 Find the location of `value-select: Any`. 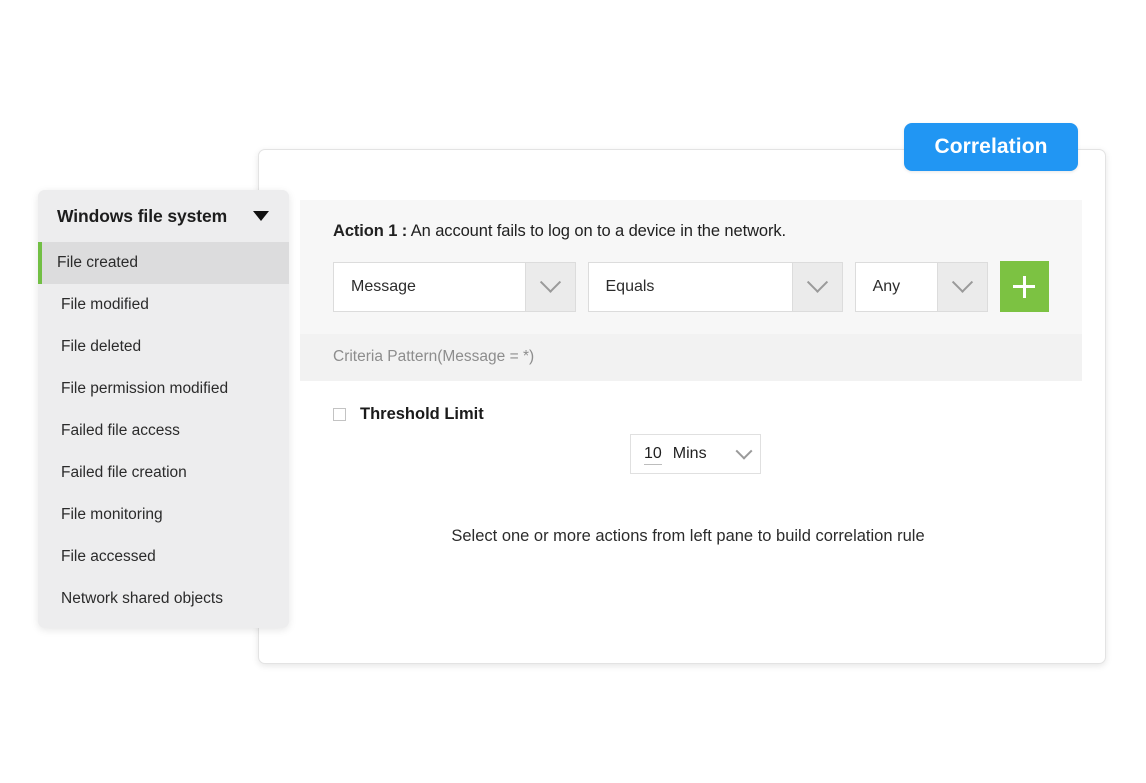

value-select: Any is located at coordinates (921, 286).